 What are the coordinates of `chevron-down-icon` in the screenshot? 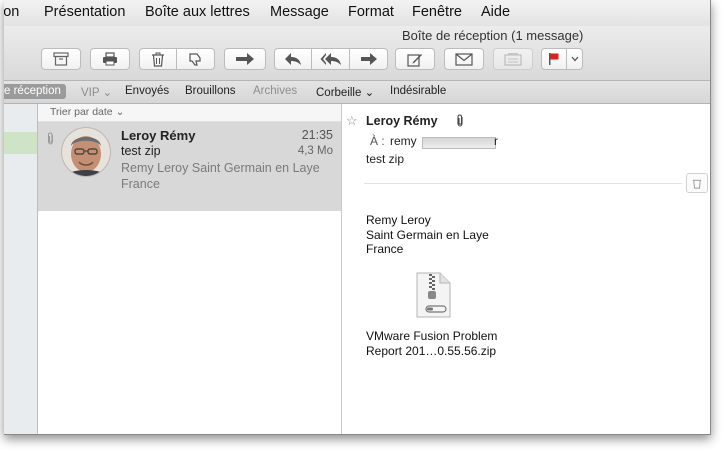 It's located at (574, 59).